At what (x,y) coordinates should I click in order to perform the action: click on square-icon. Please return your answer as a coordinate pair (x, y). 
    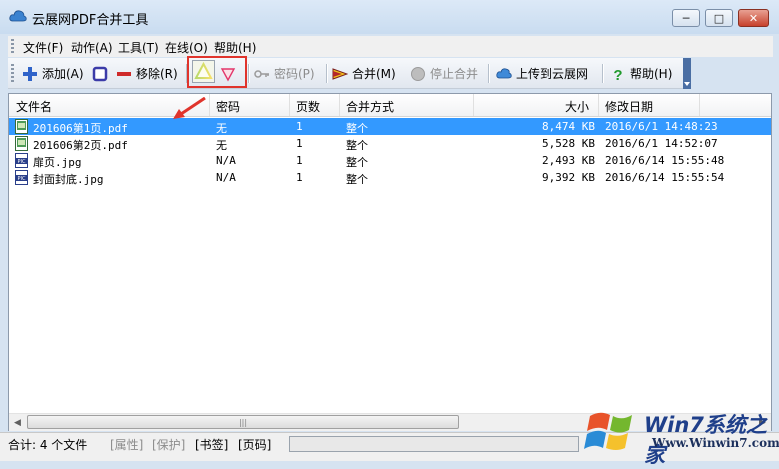
    Looking at the image, I should click on (100, 73).